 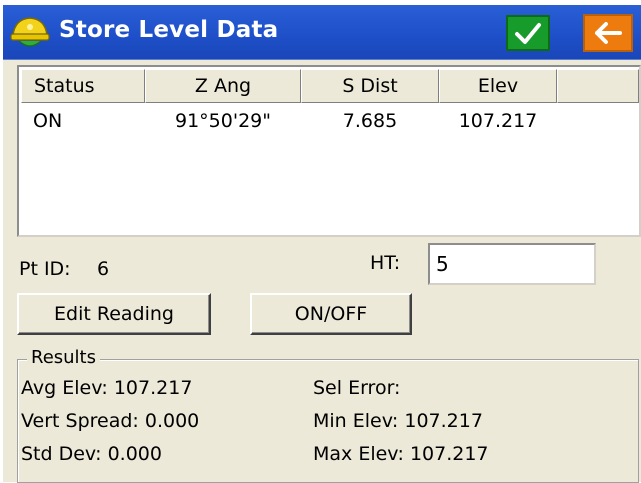 I want to click on cell-z-ang: 91°50'29", so click(x=223, y=121).